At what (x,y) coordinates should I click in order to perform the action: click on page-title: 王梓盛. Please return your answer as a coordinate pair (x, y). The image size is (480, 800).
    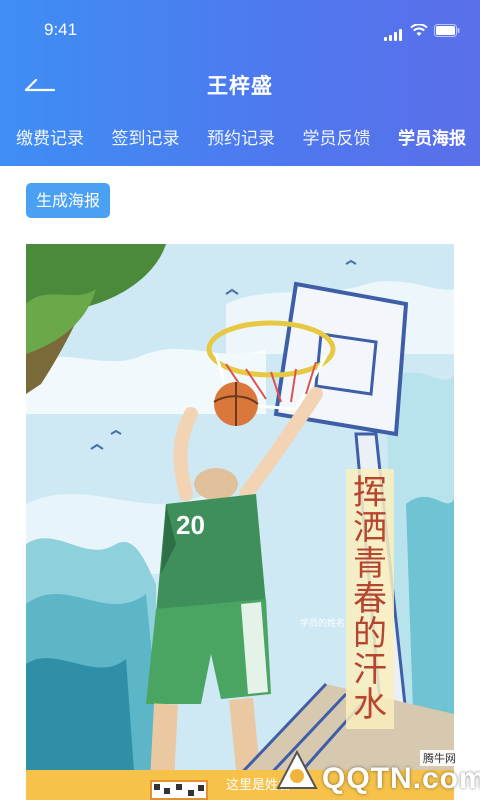
    Looking at the image, I should click on (240, 86).